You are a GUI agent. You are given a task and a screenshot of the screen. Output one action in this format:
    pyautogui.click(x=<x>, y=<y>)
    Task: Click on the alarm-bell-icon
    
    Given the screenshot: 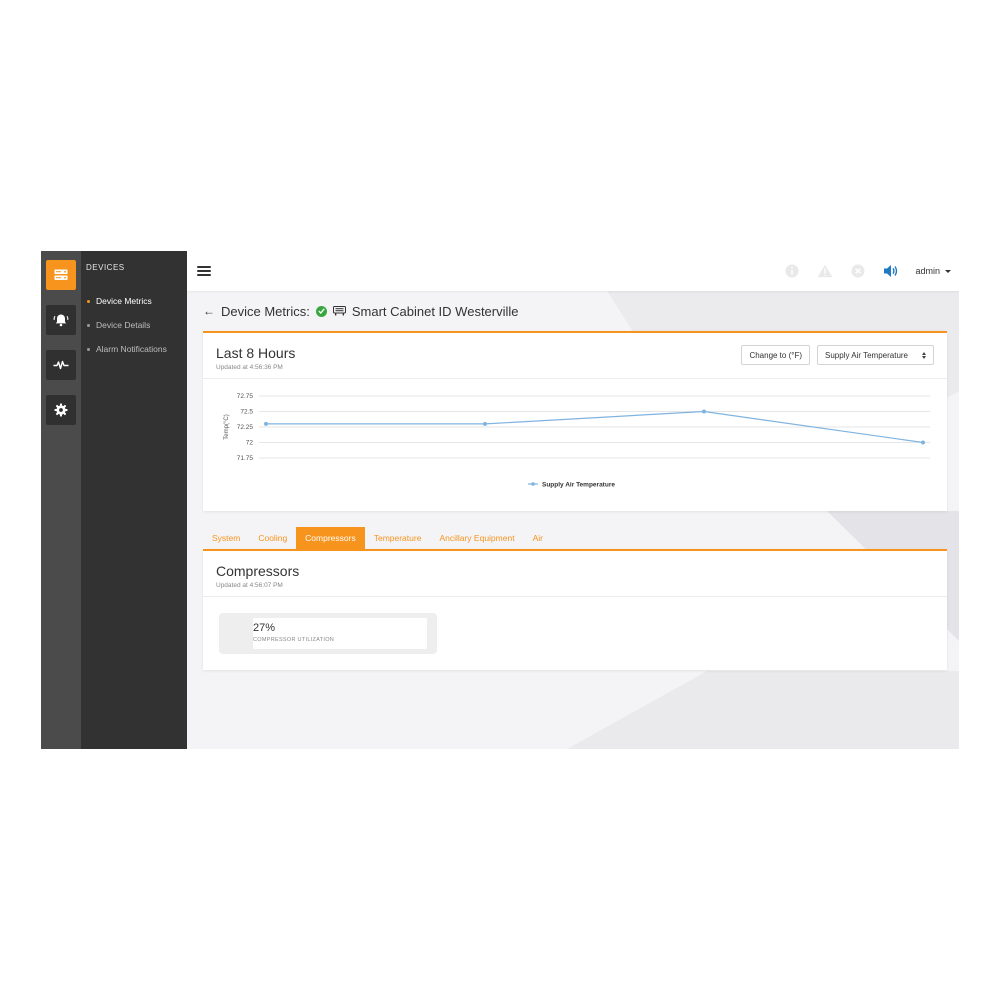 What is the action you would take?
    pyautogui.click(x=61, y=320)
    